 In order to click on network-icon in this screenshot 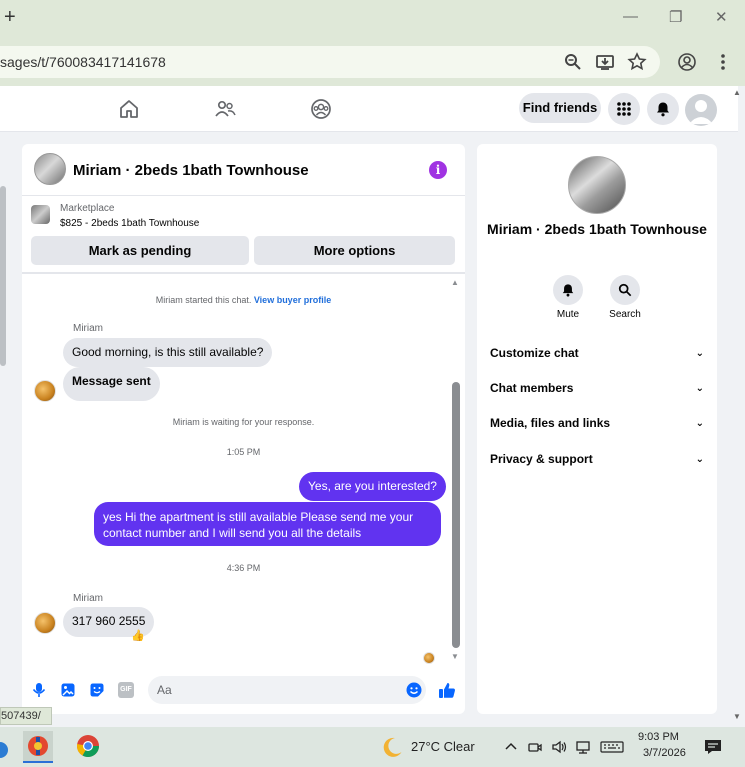, I will do `click(583, 747)`.